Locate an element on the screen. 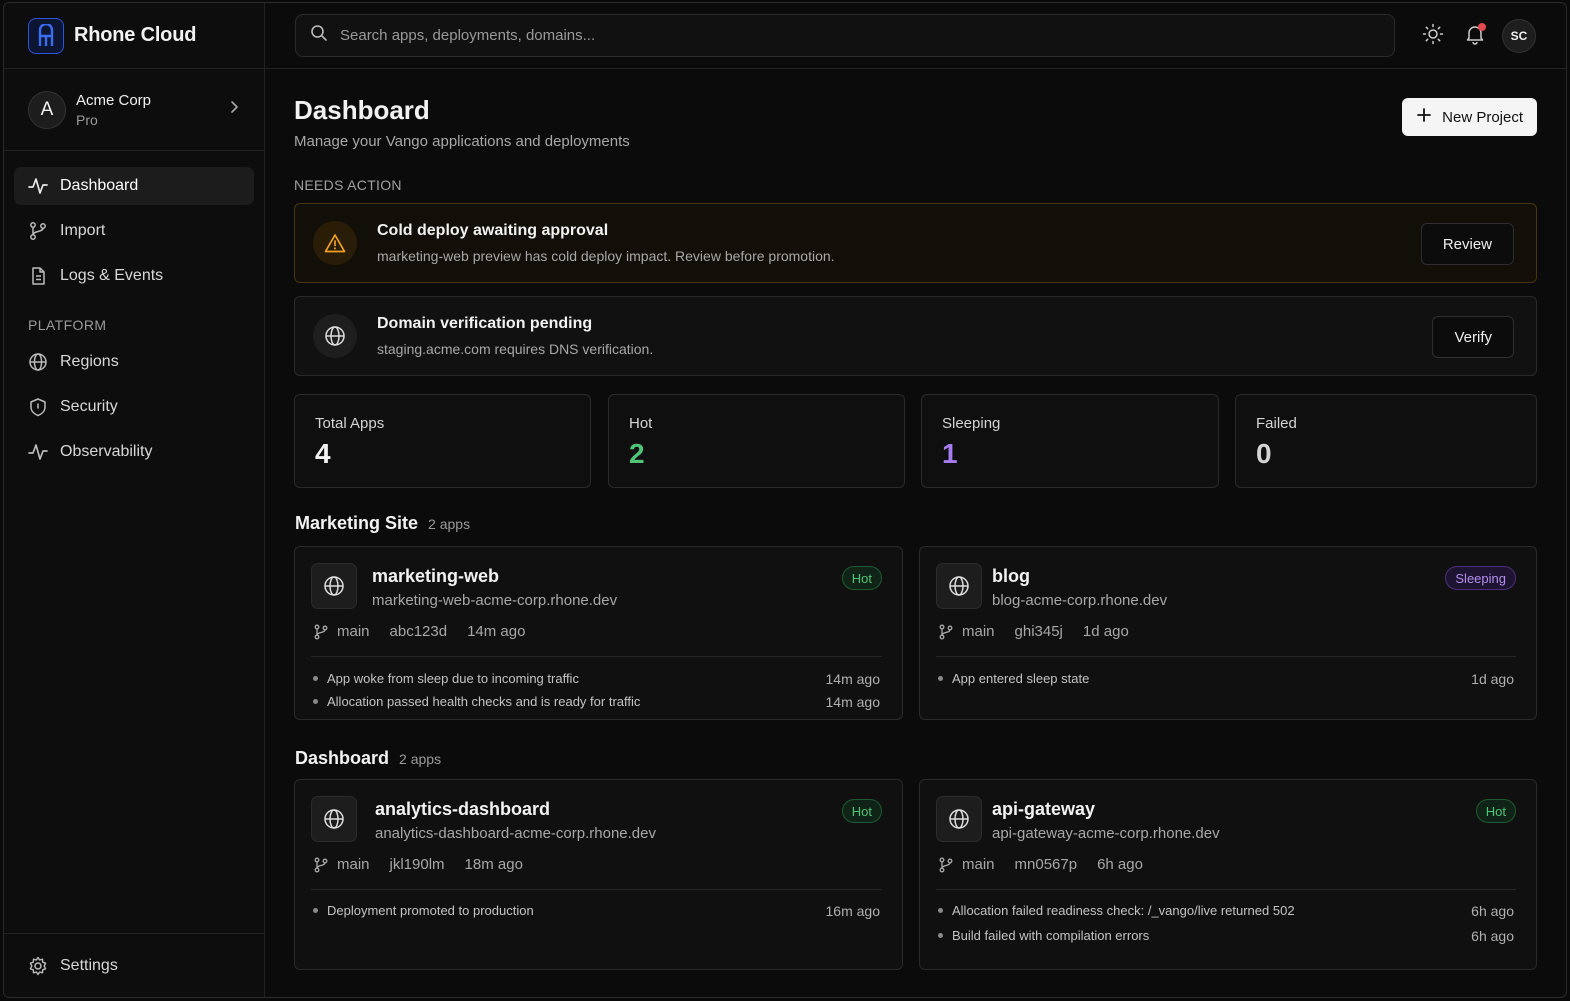 This screenshot has width=1570, height=1001. status-badge: Sleeping is located at coordinates (1480, 578).